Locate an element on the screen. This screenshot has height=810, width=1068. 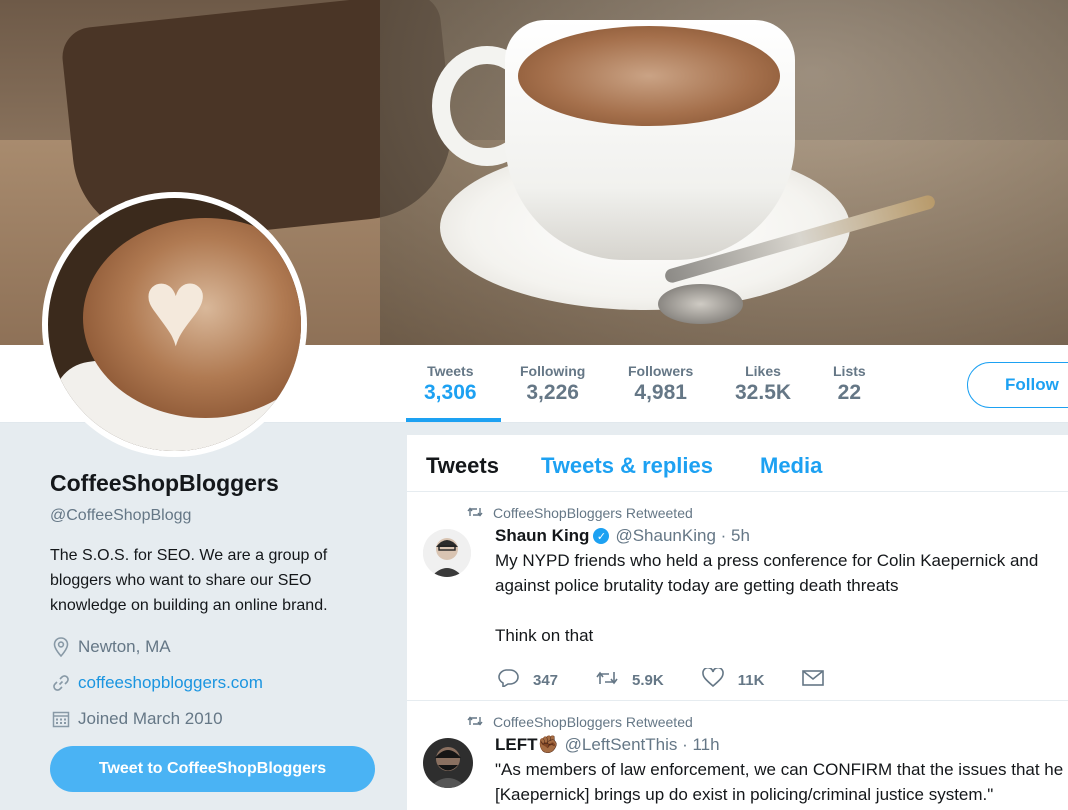
verified-icon: ✓ is located at coordinates (601, 536).